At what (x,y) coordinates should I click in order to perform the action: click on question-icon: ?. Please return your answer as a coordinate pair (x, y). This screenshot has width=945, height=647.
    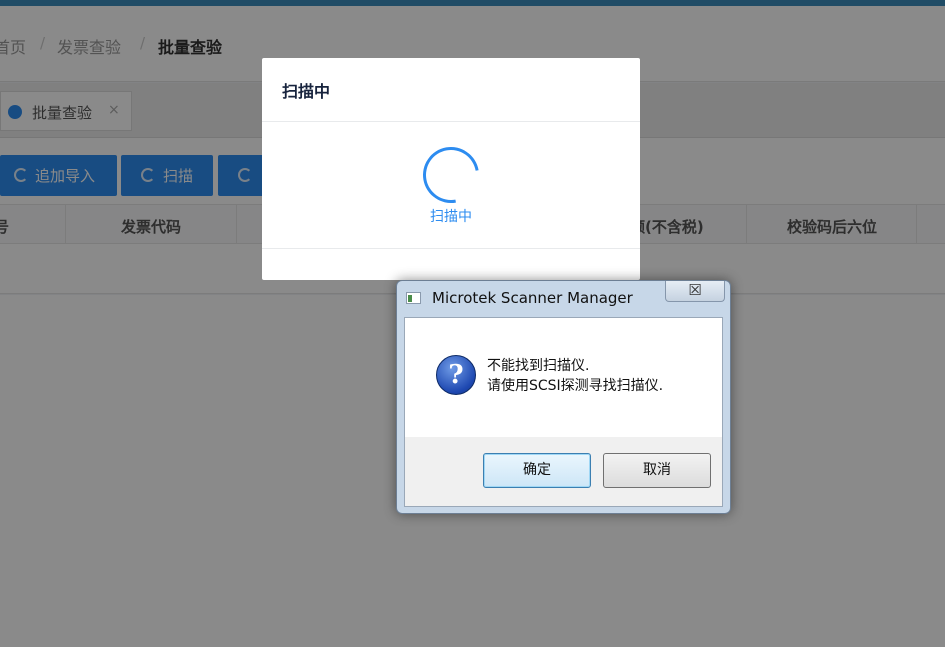
    Looking at the image, I should click on (456, 375).